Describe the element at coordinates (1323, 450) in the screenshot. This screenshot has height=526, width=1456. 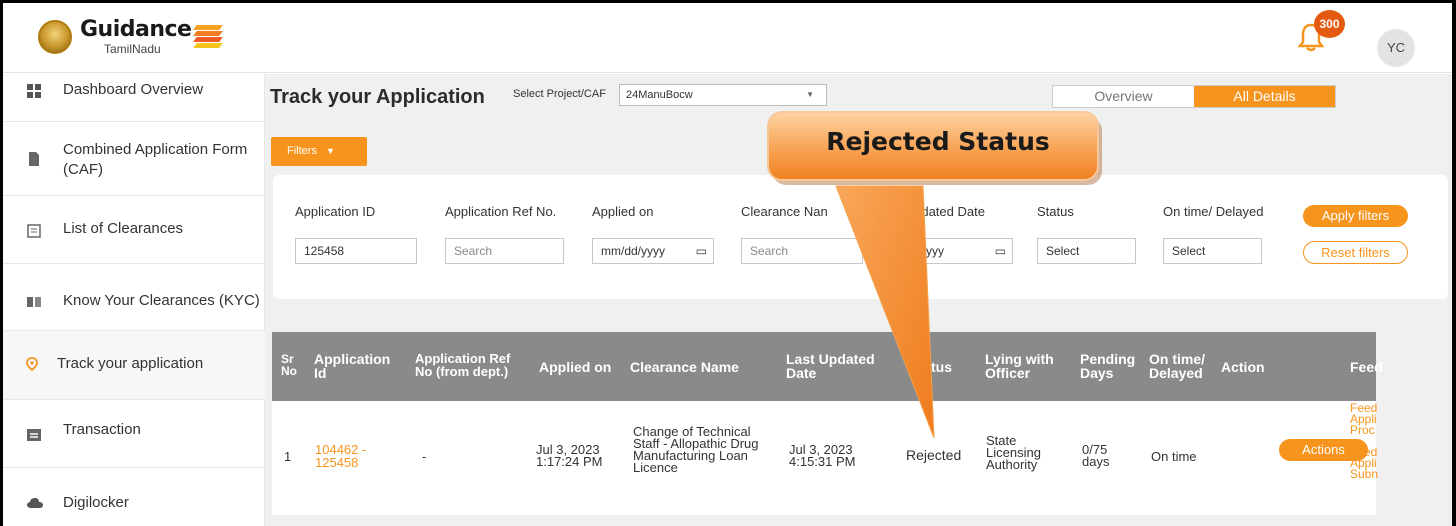
I see `actions-button: Actions` at that location.